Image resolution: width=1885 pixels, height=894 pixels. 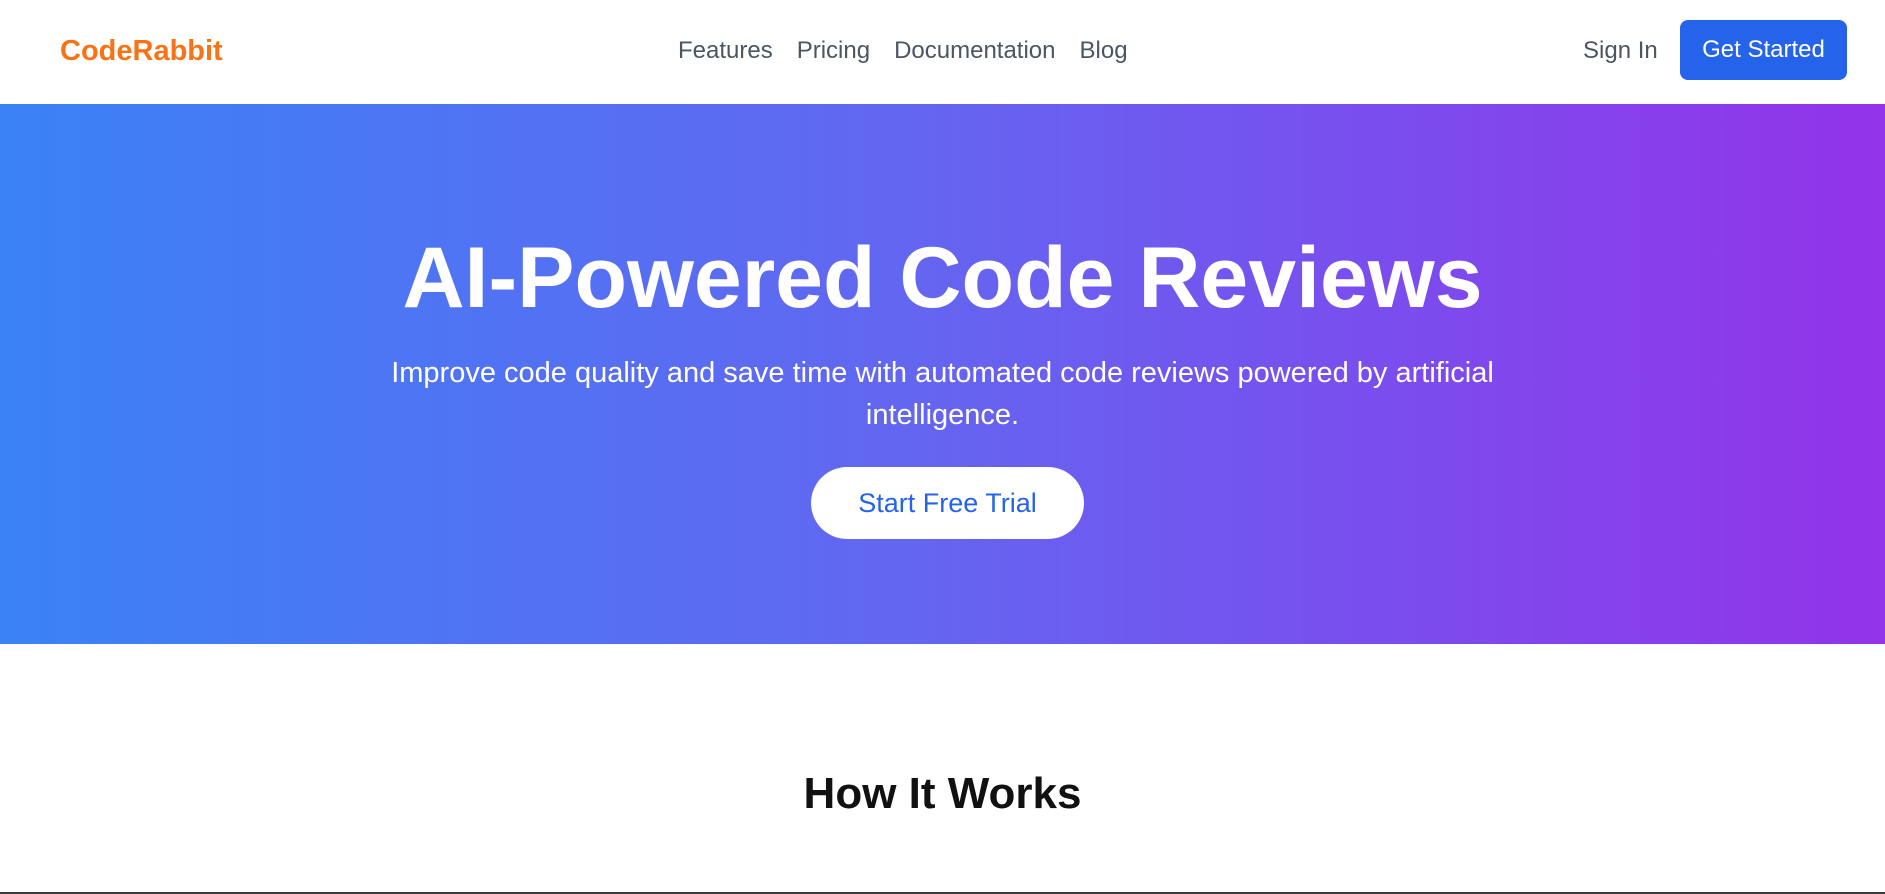 What do you see at coordinates (942, 793) in the screenshot?
I see `how-it-works-title: How It Works` at bounding box center [942, 793].